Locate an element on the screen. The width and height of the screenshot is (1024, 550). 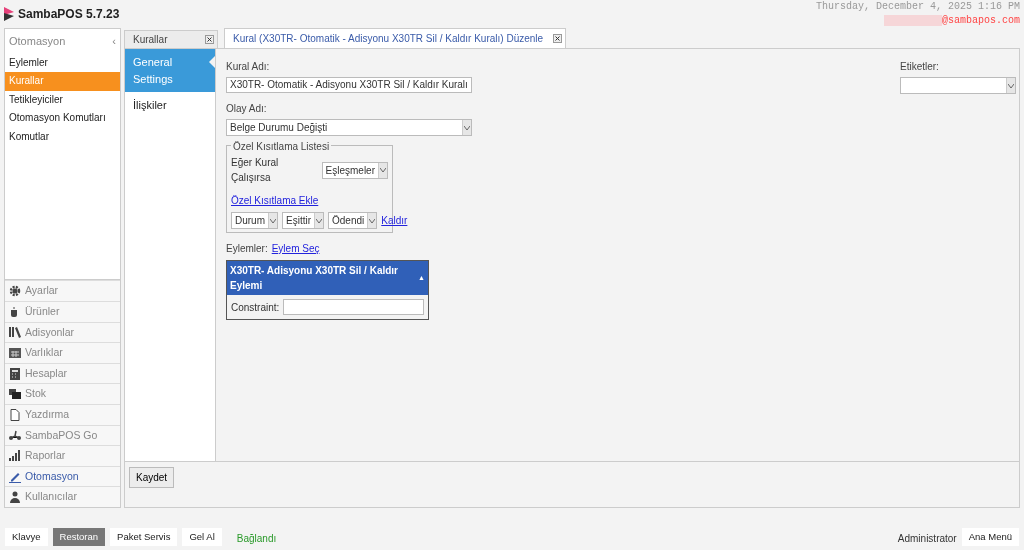
app-title: SambaPOS 5.7.23 is located at coordinates (69, 14).